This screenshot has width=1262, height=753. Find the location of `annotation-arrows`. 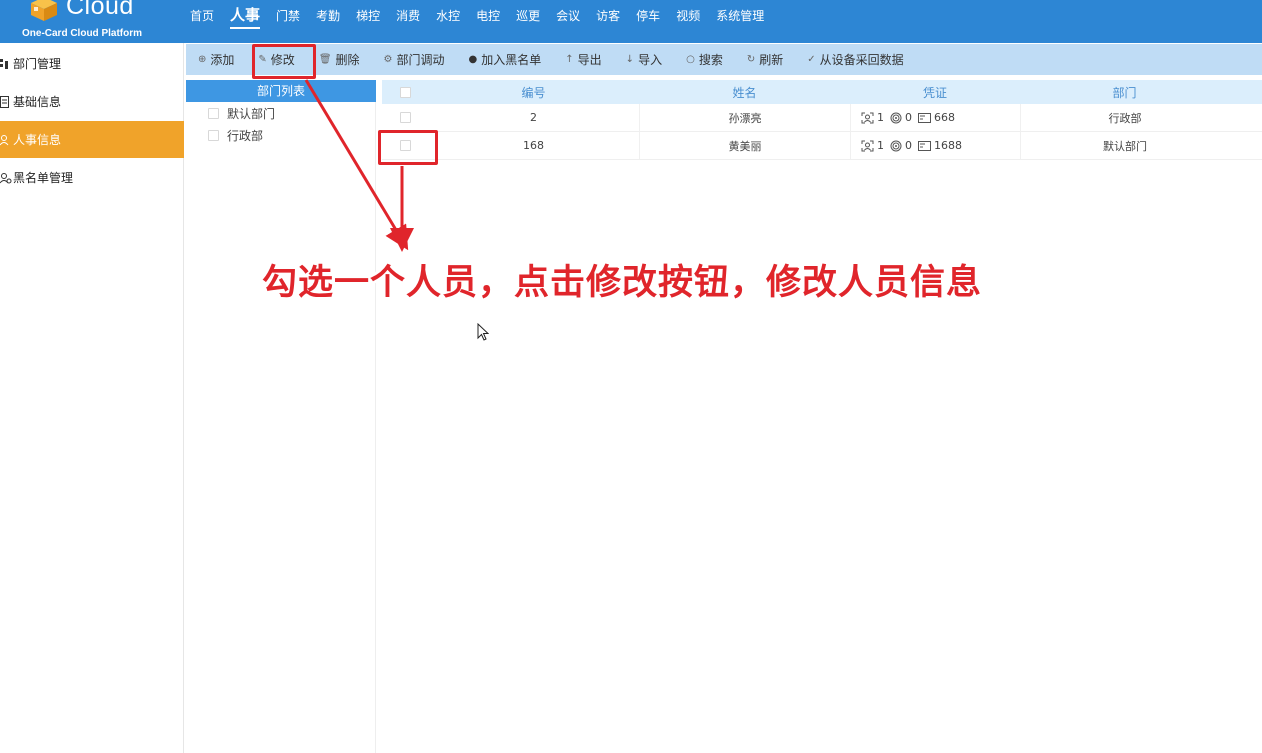

annotation-arrows is located at coordinates (359, 165).